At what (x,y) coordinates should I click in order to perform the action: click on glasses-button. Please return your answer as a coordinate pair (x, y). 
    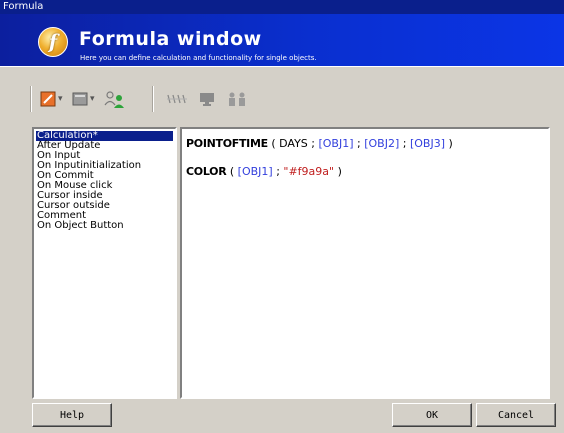
    Looking at the image, I should click on (177, 99).